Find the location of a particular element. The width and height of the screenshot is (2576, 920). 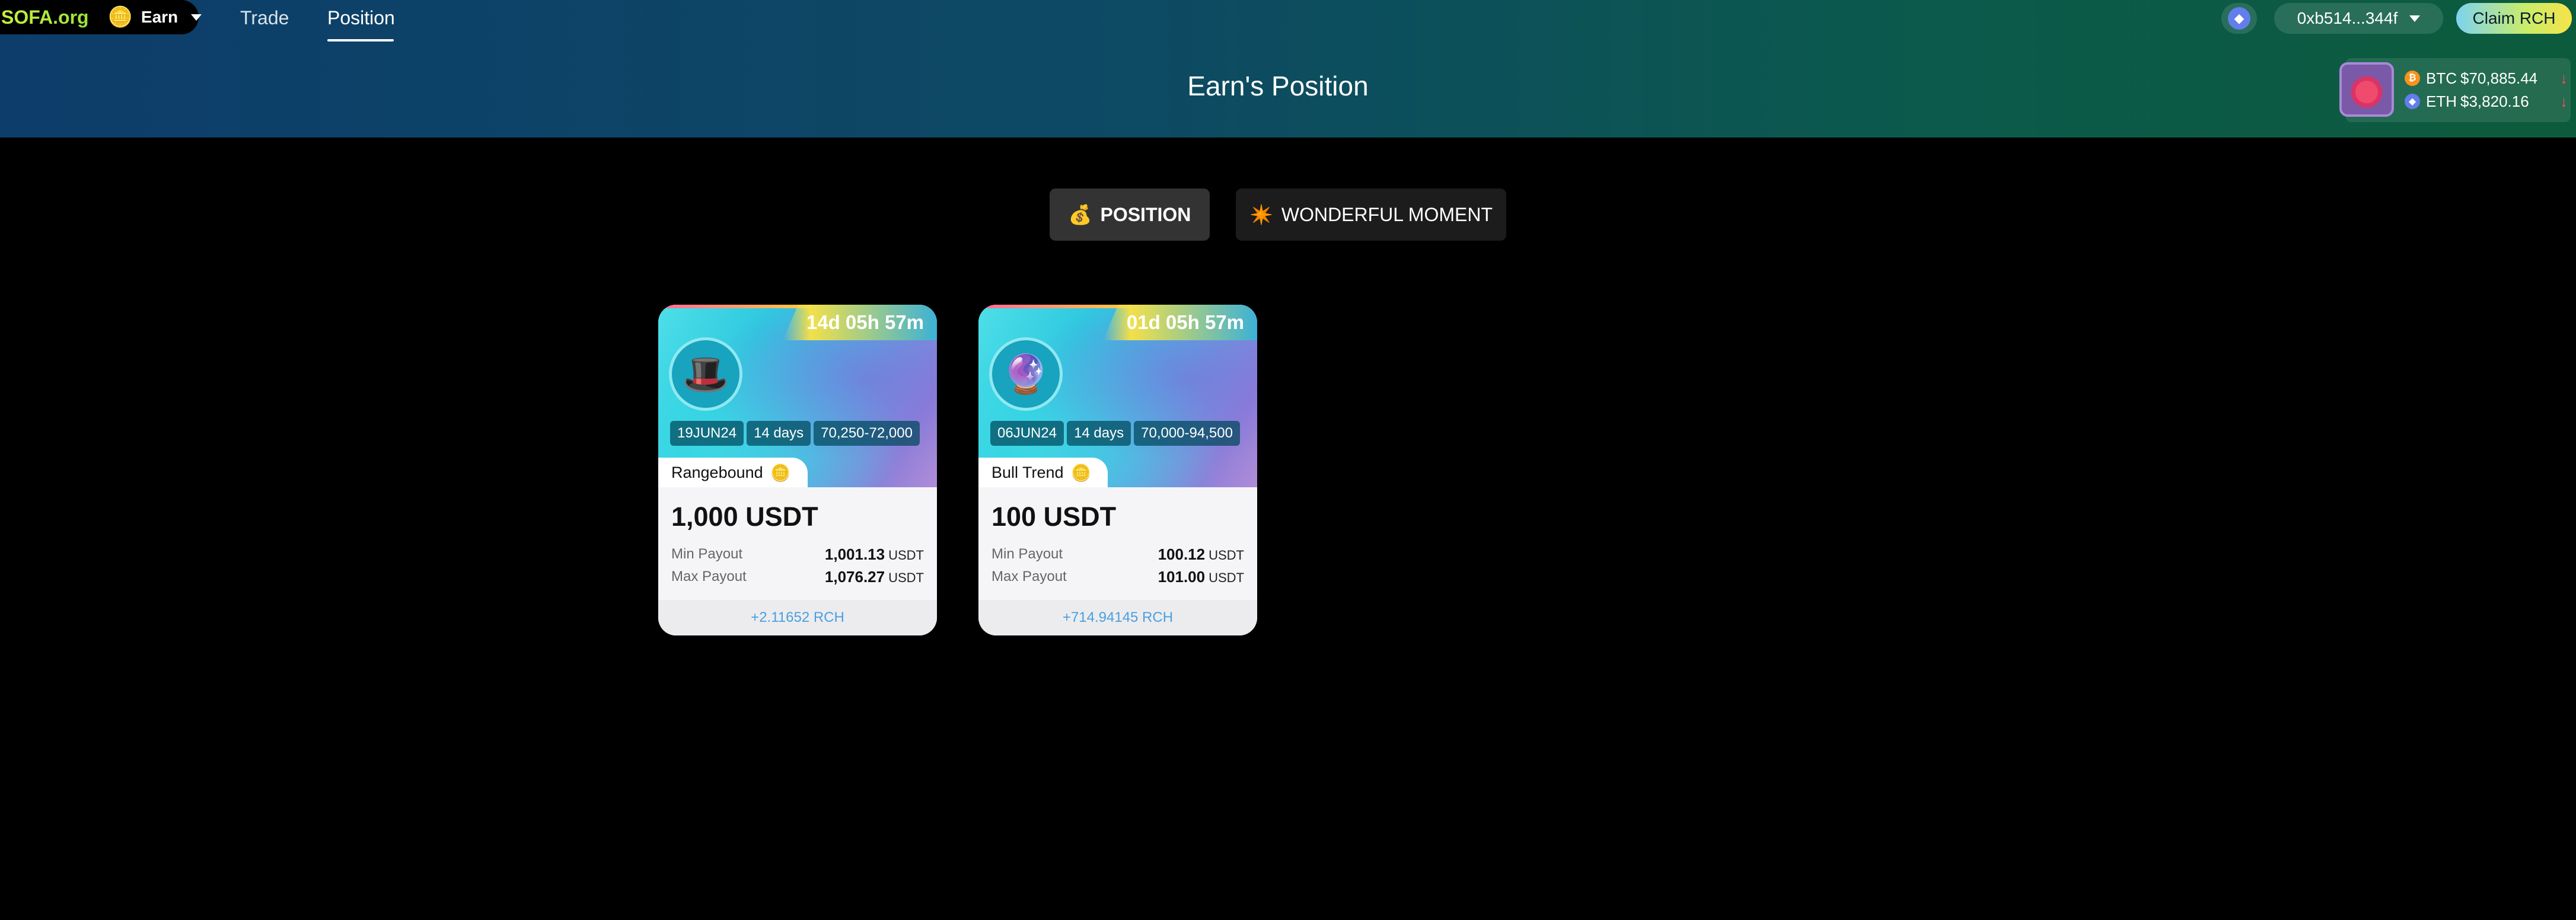

page-title: Earn's Position is located at coordinates (1278, 86).